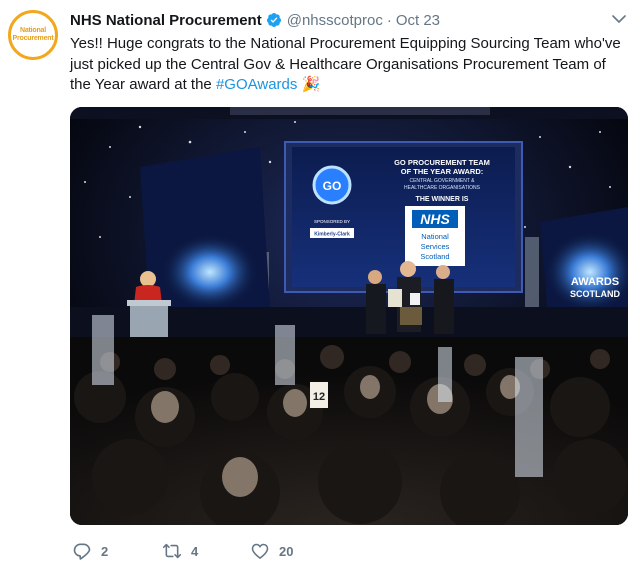 The width and height of the screenshot is (640, 570). I want to click on nhs-line-2: Services, so click(435, 246).